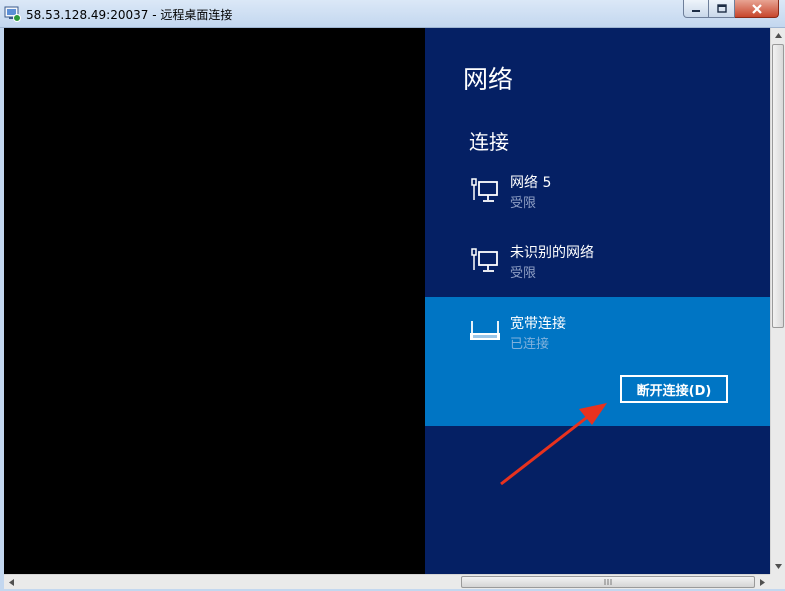  What do you see at coordinates (597, 267) in the screenshot?
I see `network-item-2: 未识别的网络 受限` at bounding box center [597, 267].